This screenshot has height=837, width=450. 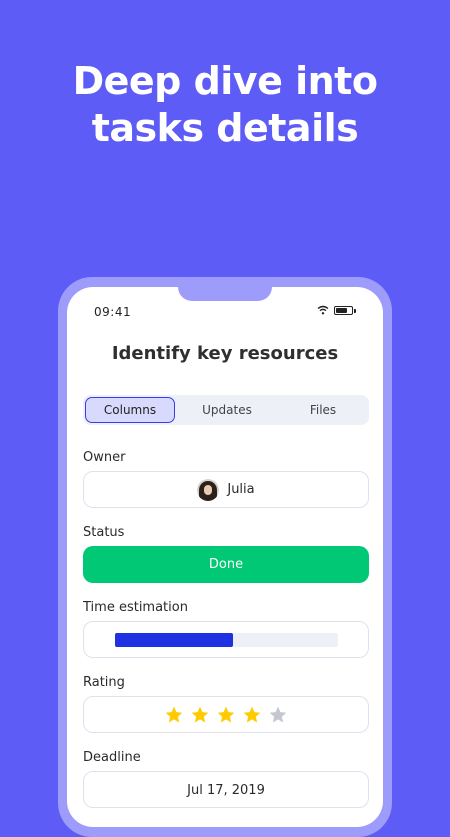 What do you see at coordinates (113, 312) in the screenshot?
I see `status-time: 09:41` at bounding box center [113, 312].